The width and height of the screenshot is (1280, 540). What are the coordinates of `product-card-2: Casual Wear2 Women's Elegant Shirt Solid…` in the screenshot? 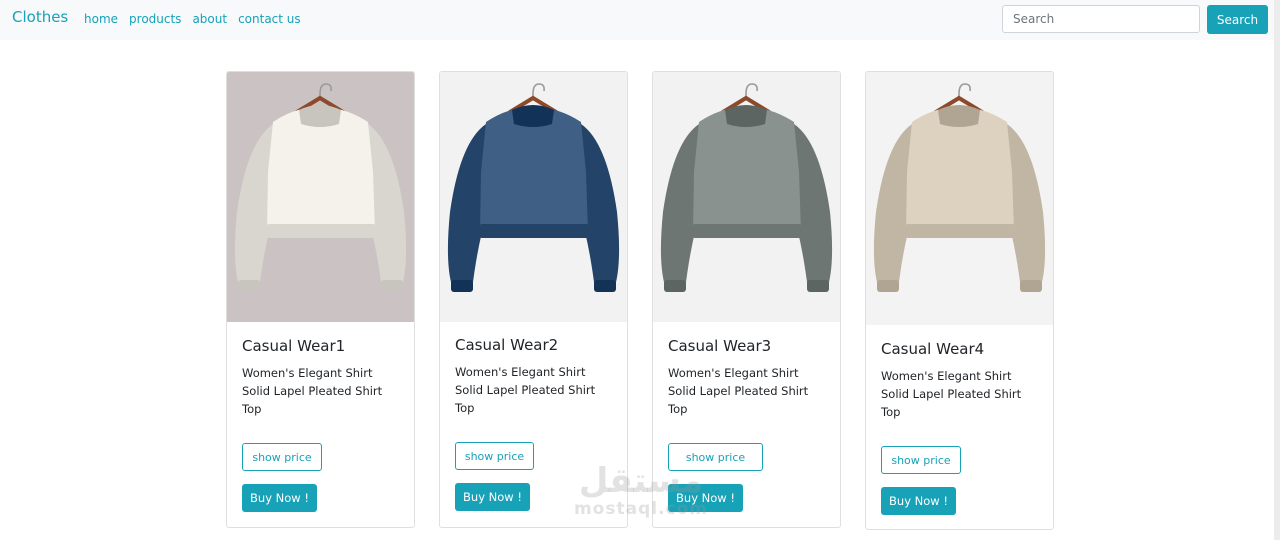 It's located at (533, 299).